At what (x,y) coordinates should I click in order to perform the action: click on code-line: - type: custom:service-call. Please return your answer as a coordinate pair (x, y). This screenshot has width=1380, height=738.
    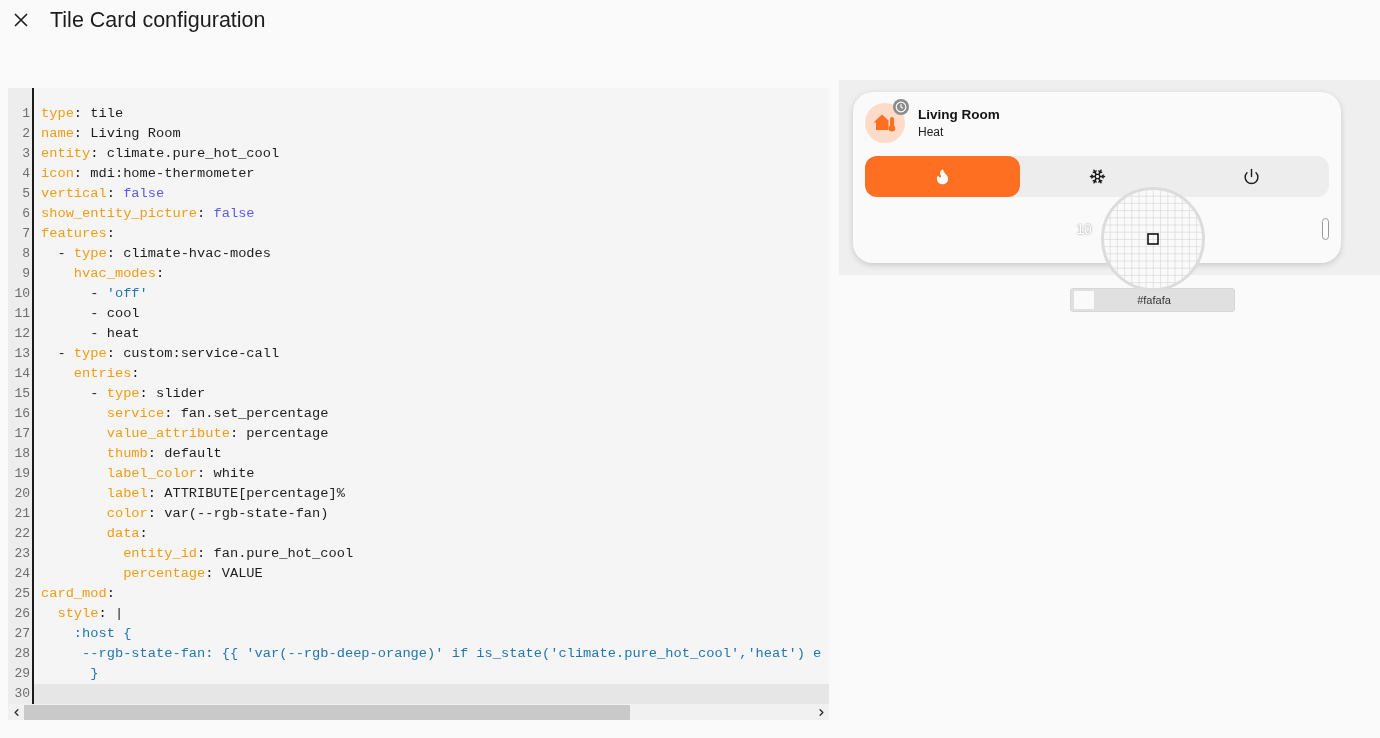
    Looking at the image, I should click on (168, 354).